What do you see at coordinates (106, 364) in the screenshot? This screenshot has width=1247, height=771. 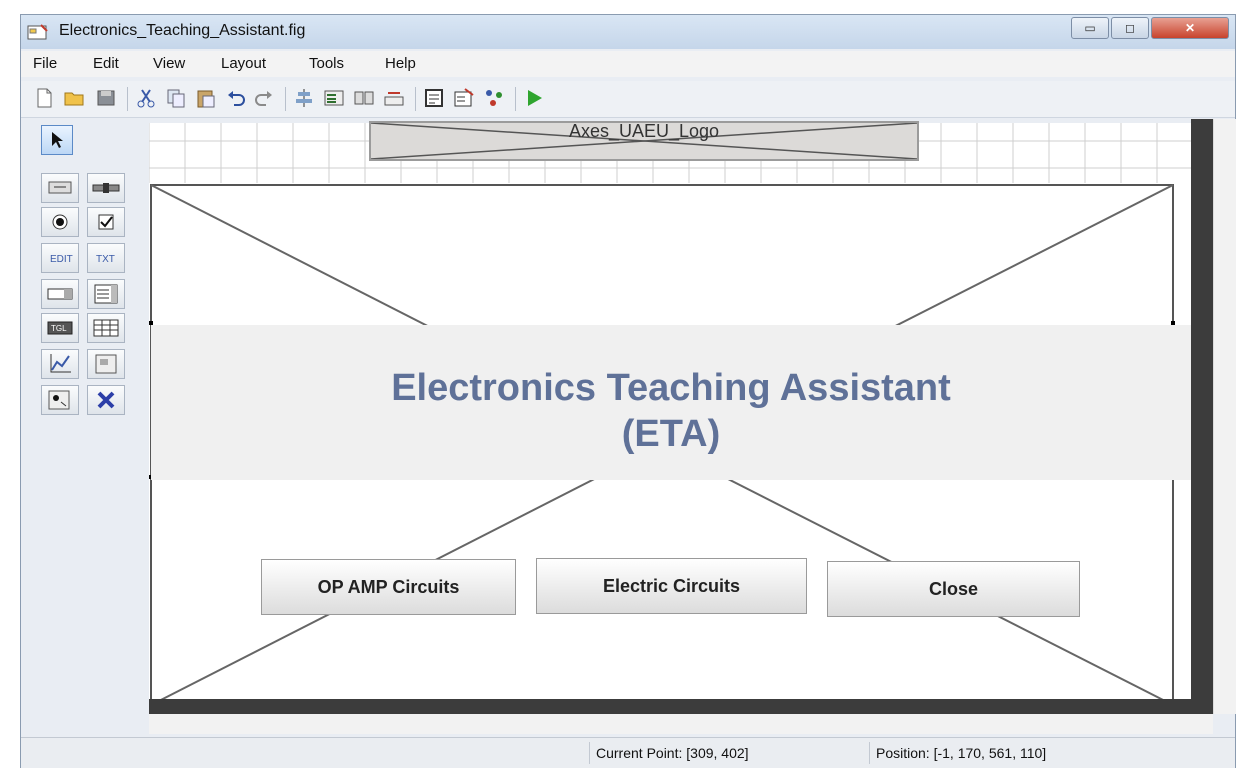 I see `panel-icon` at bounding box center [106, 364].